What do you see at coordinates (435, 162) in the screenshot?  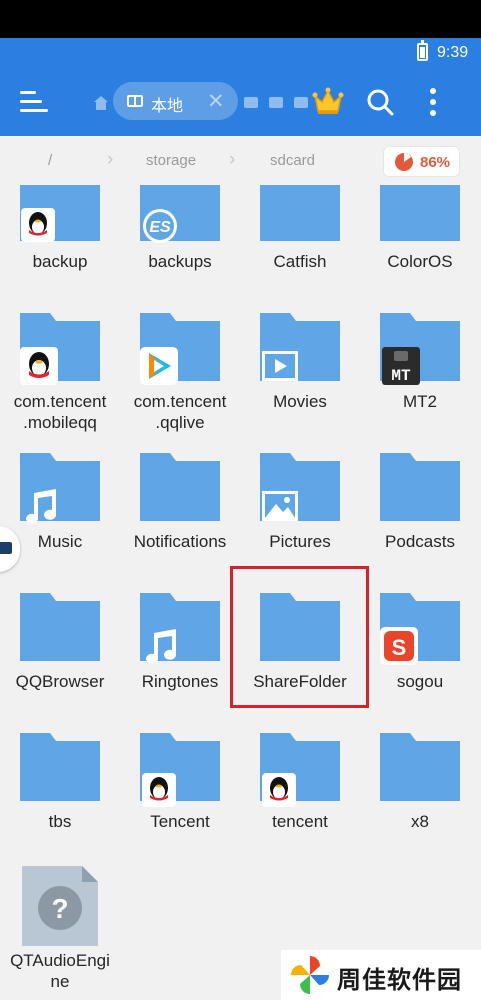 I see `storage-usage-text: 86%` at bounding box center [435, 162].